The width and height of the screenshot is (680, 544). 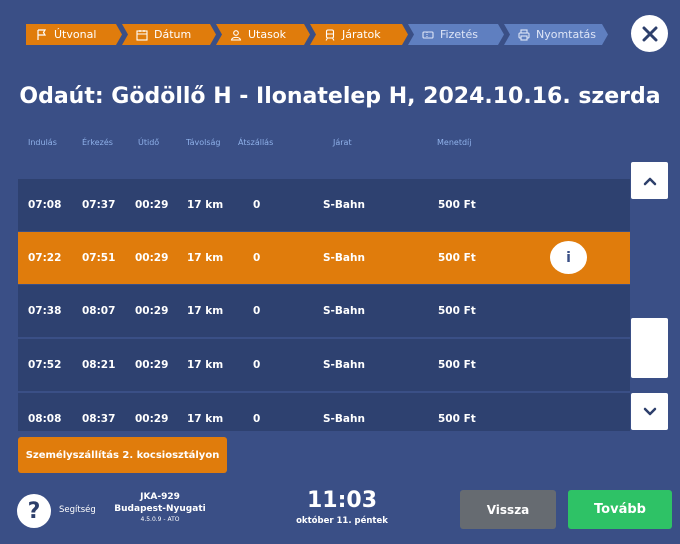 What do you see at coordinates (566, 34) in the screenshot?
I see `step-label: Nyomtatás` at bounding box center [566, 34].